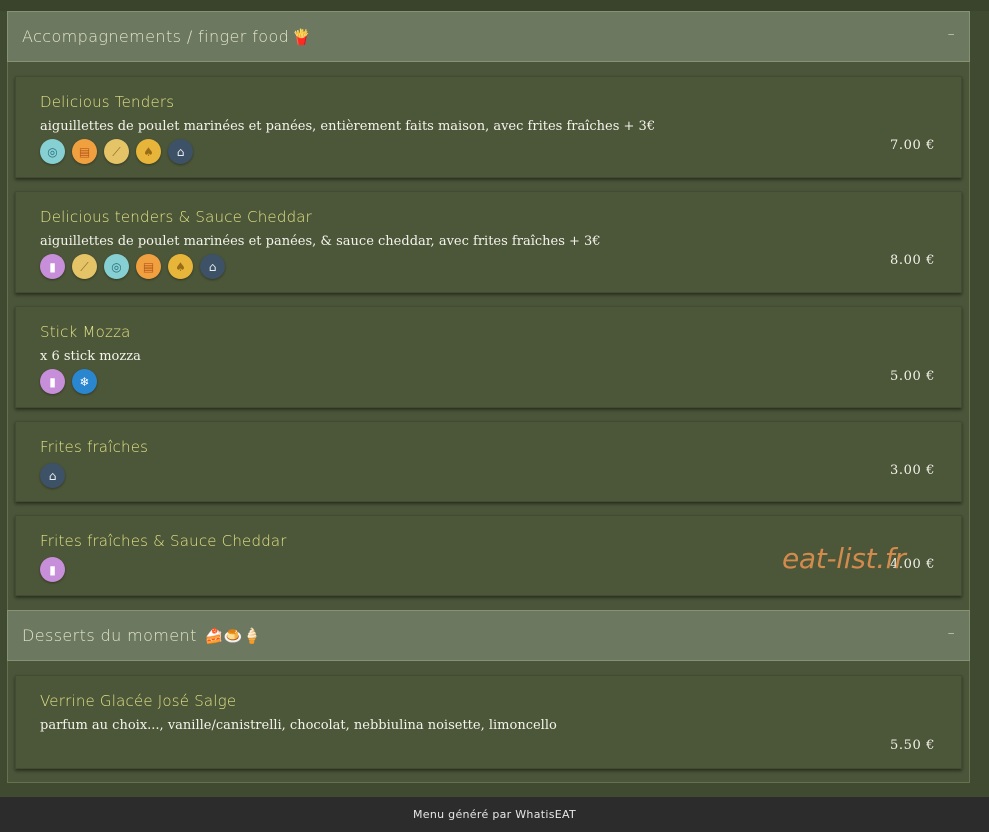  What do you see at coordinates (132, 266) in the screenshot?
I see `allergen-icons: ▮ ⟋ ◎ ▤ ♠ ⌂` at bounding box center [132, 266].